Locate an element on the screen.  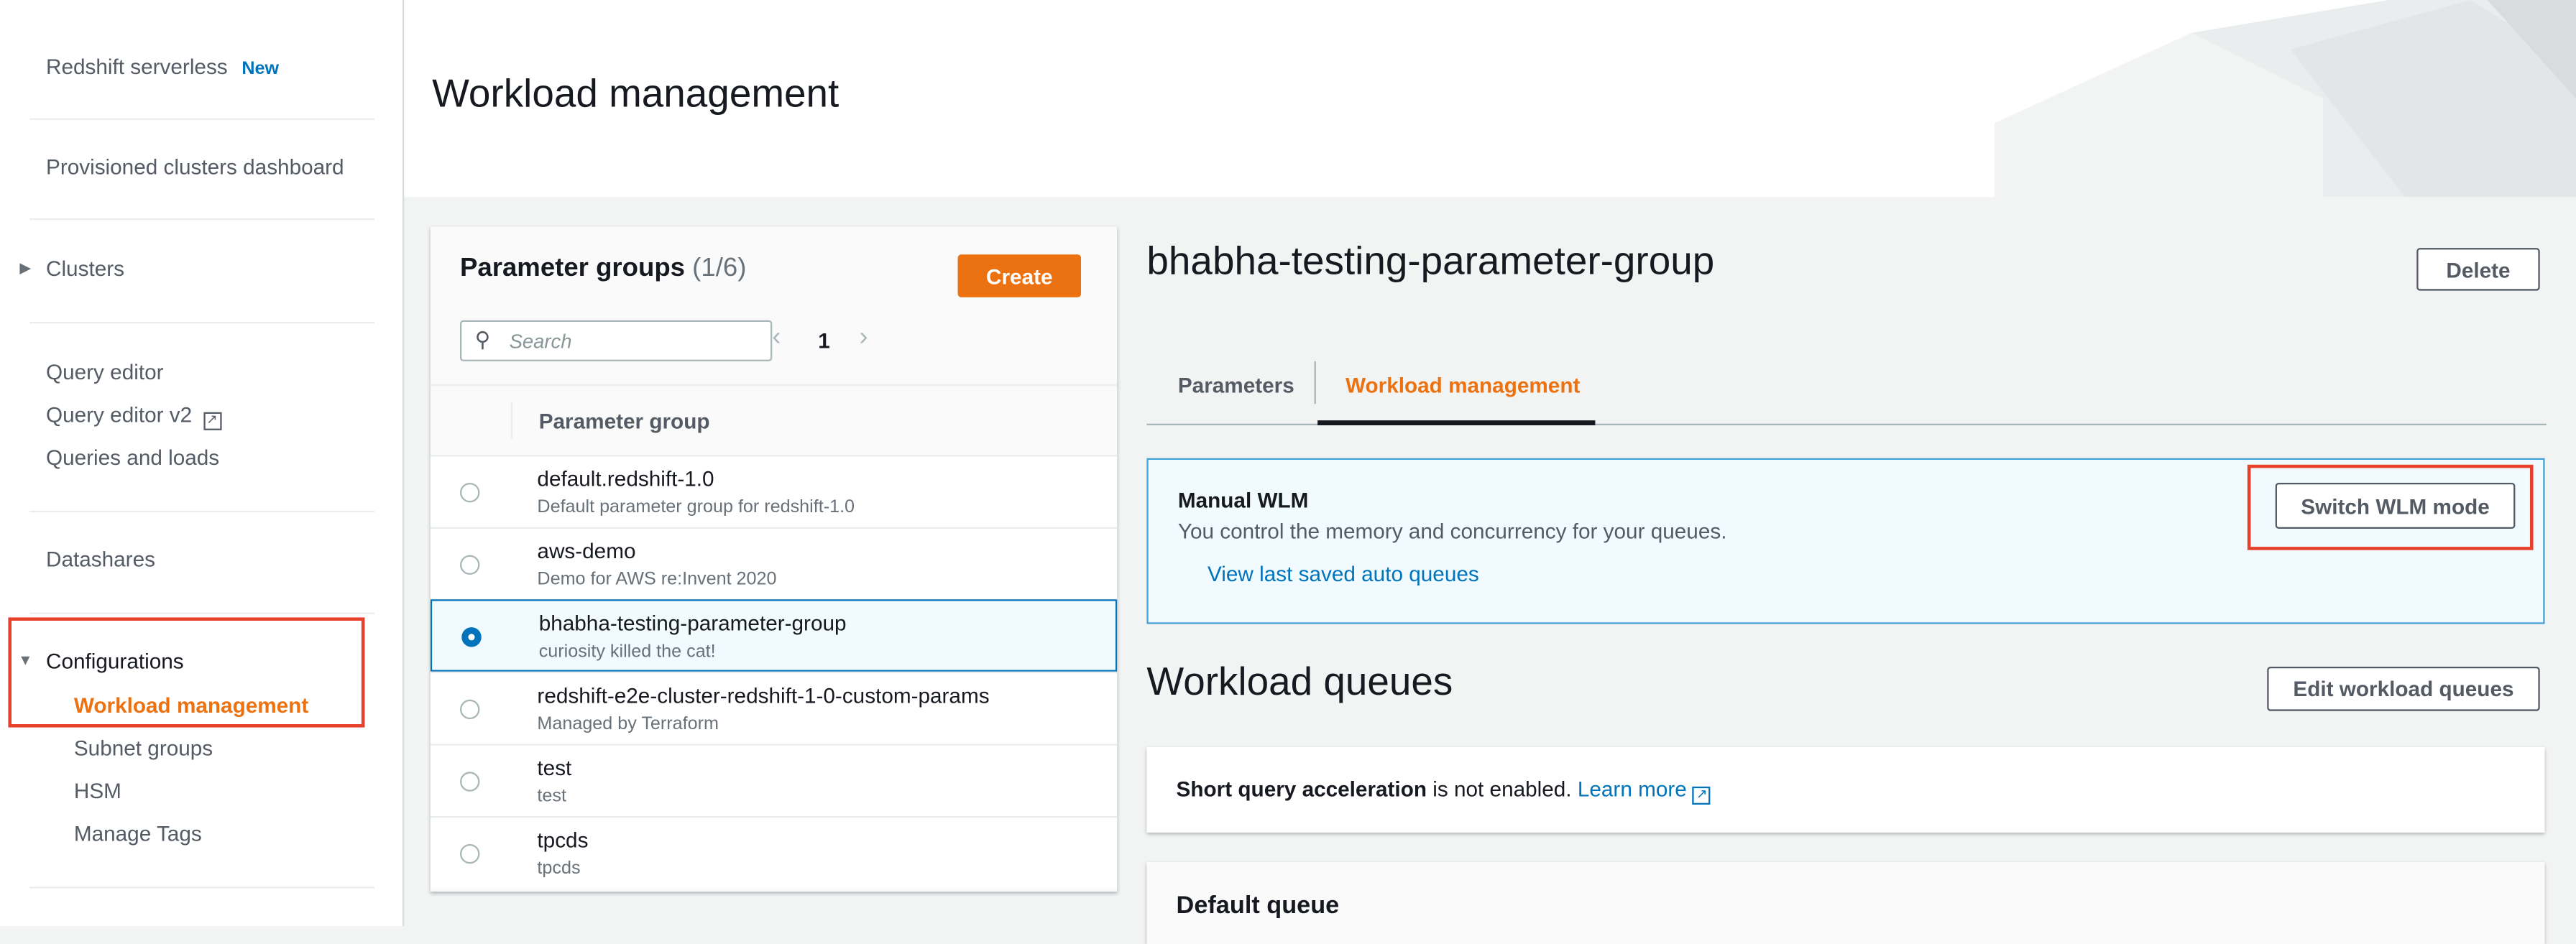
new-badge: New is located at coordinates (261, 69).